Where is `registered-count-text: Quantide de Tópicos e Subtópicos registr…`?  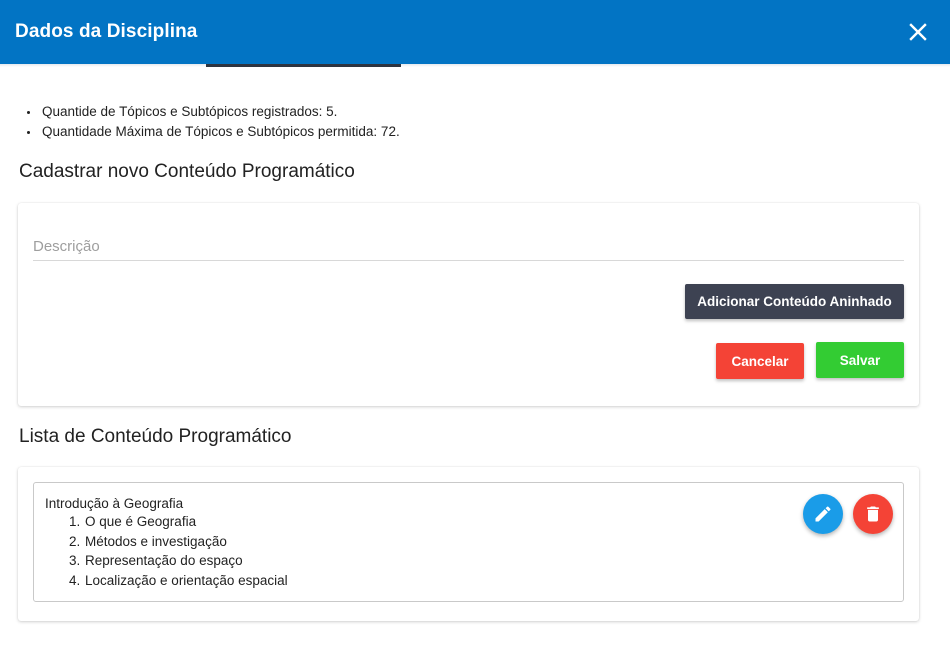 registered-count-text: Quantide de Tópicos e Subtópicos registr… is located at coordinates (220, 112).